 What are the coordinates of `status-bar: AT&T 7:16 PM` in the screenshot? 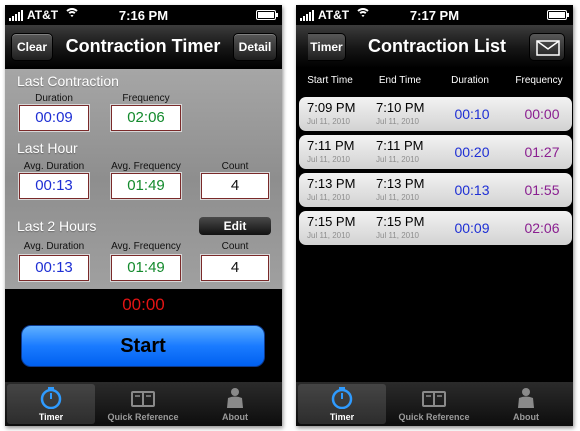 It's located at (143, 15).